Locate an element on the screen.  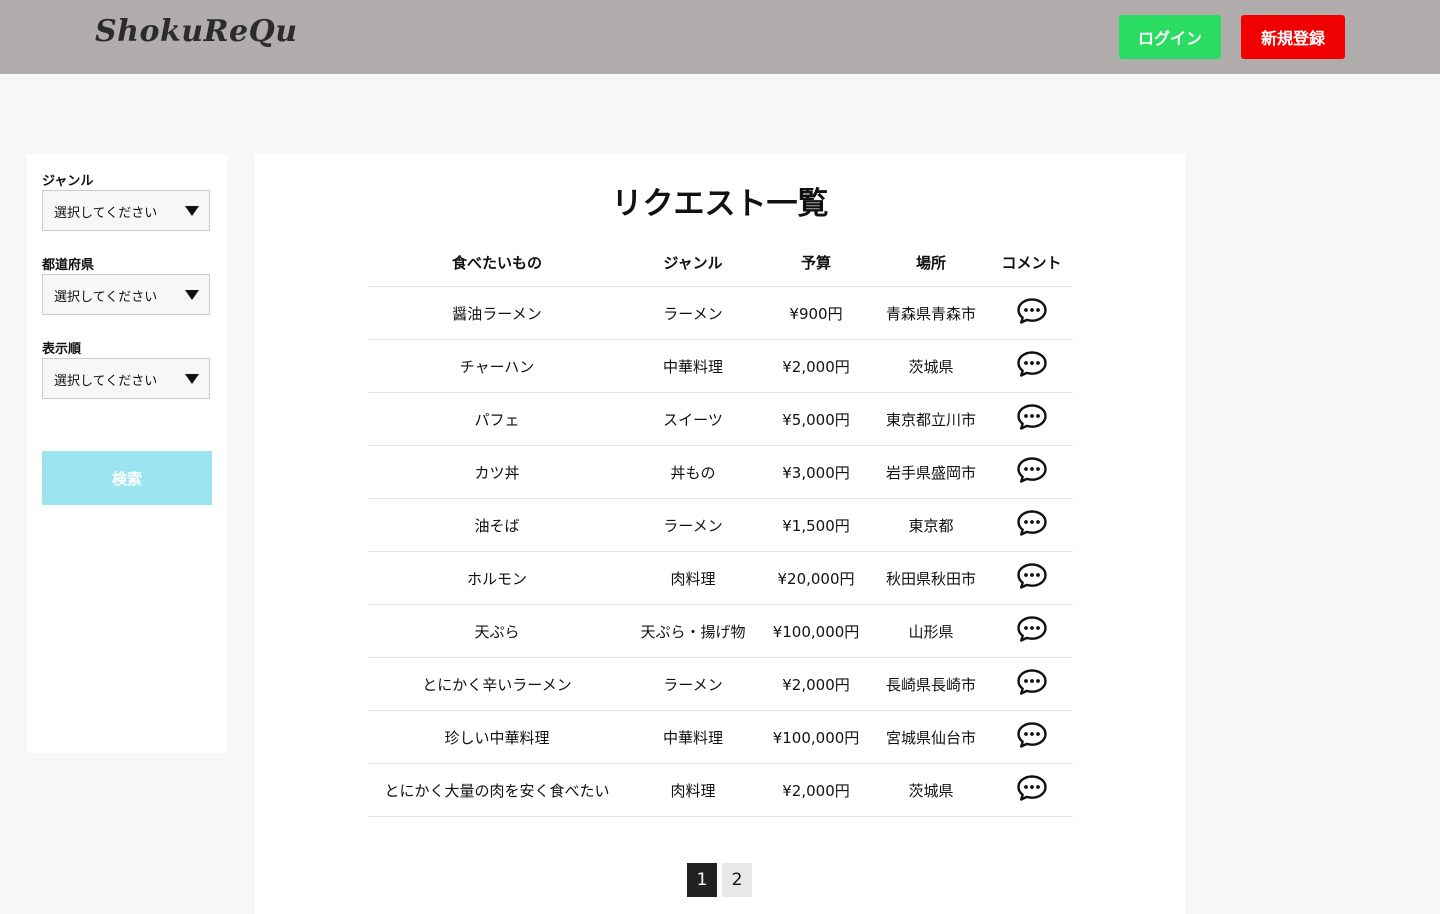
table-row: ホルモン 肉料理 ¥20,000円 秋田県秋田市 is located at coordinates (720, 578).